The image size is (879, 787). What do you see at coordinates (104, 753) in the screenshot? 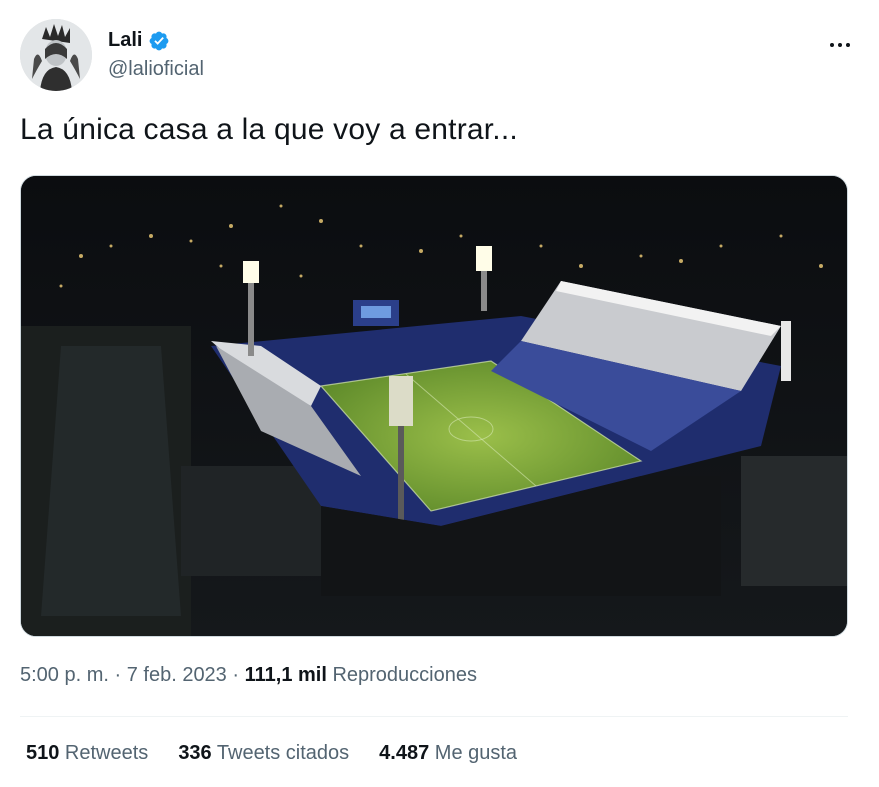
I see `retweets-label: Retweets` at bounding box center [104, 753].